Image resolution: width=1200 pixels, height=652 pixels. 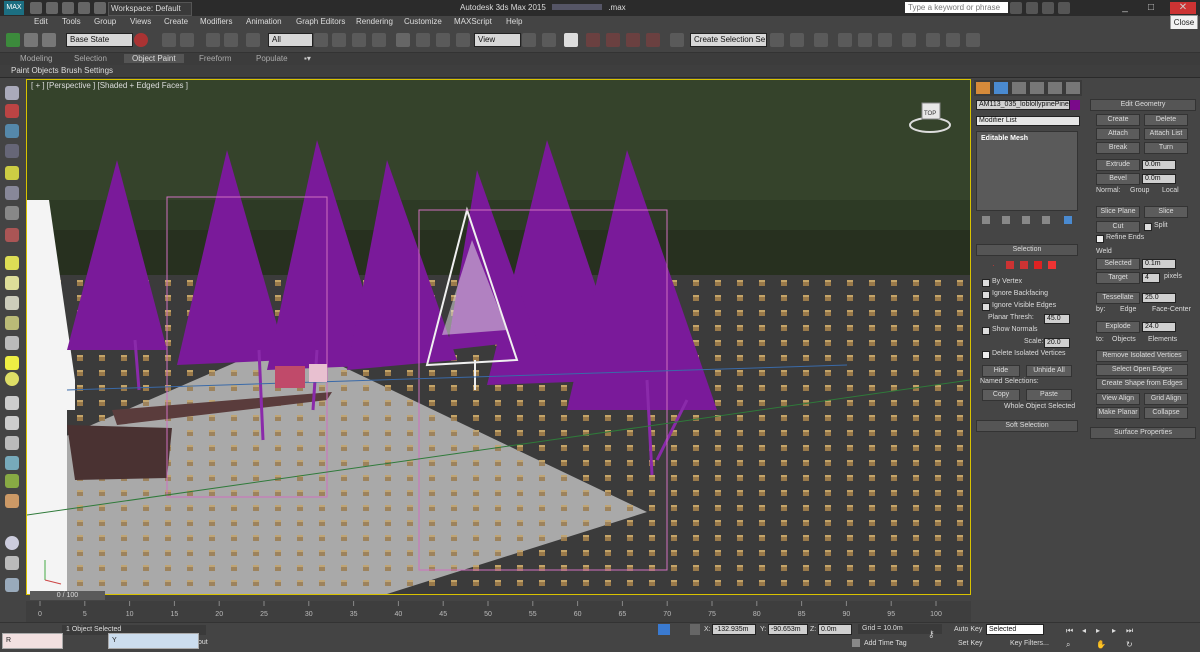 What do you see at coordinates (1139, 190) in the screenshot?
I see `group-radio: Group` at bounding box center [1139, 190].